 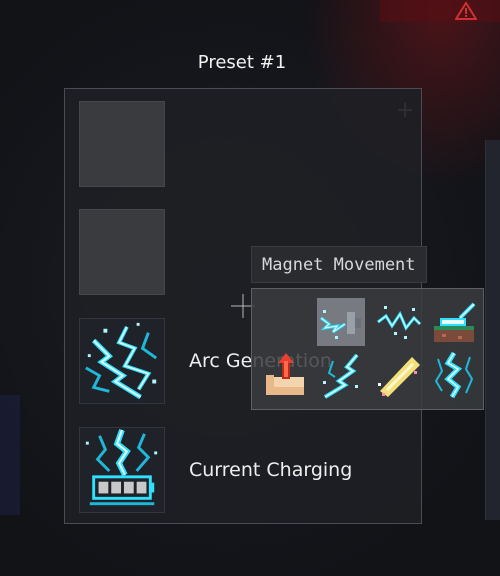 I want to click on magnet-movement-icon, so click(x=340, y=324).